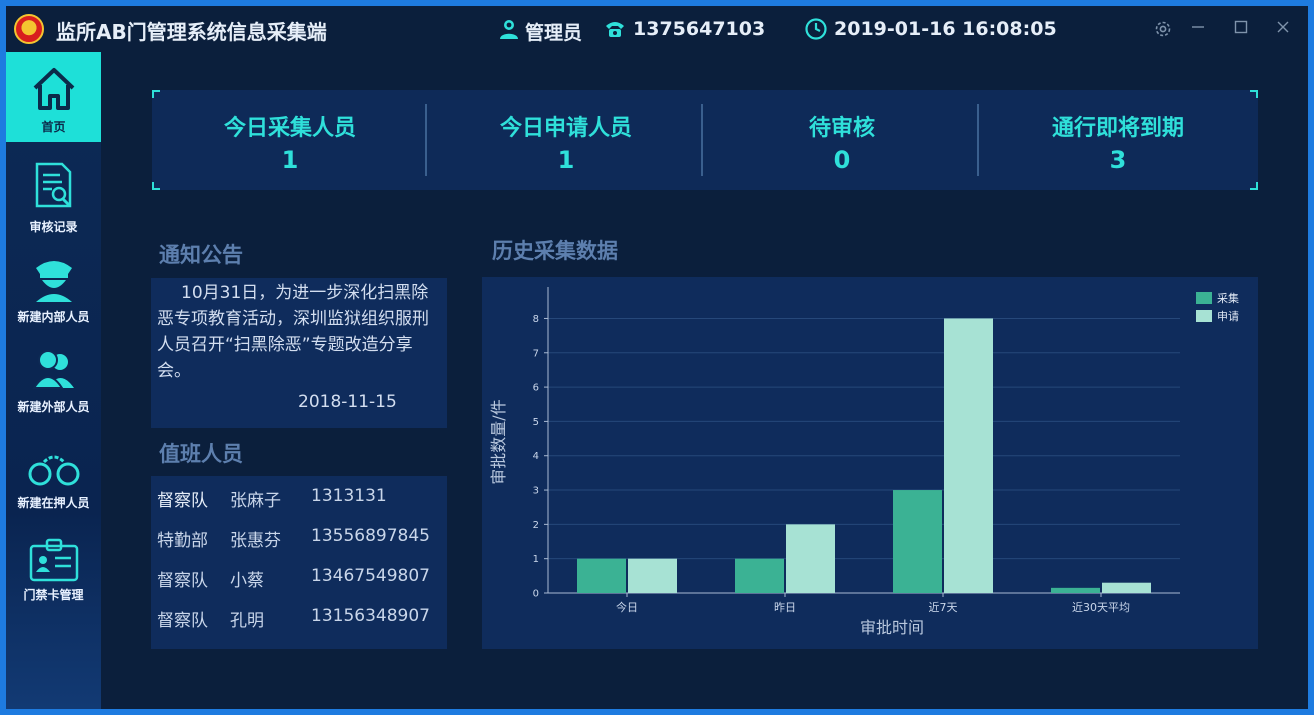  I want to click on current-user: 管理员, so click(554, 33).